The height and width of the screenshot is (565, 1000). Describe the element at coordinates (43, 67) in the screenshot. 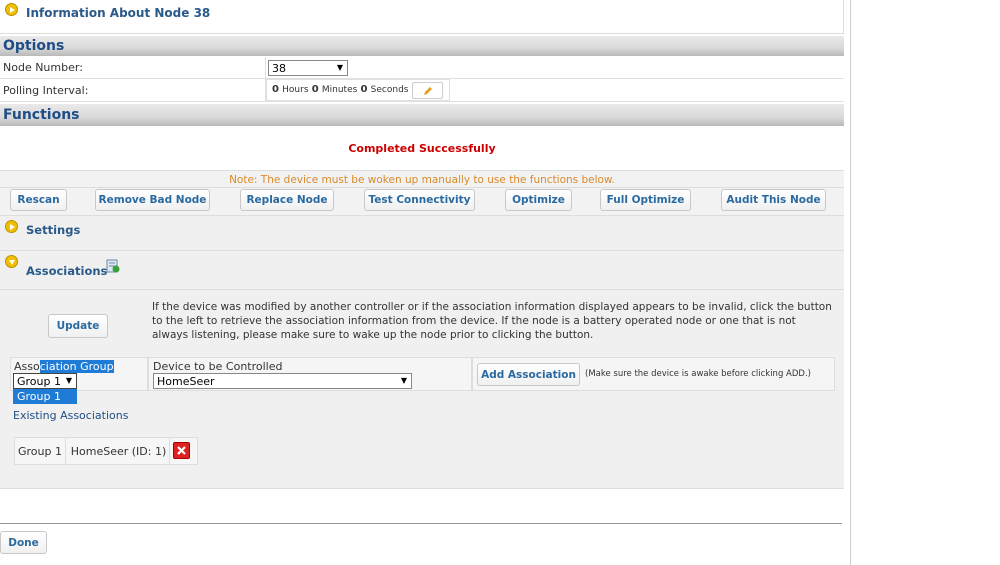

I see `node-number-label: Node Number:` at that location.